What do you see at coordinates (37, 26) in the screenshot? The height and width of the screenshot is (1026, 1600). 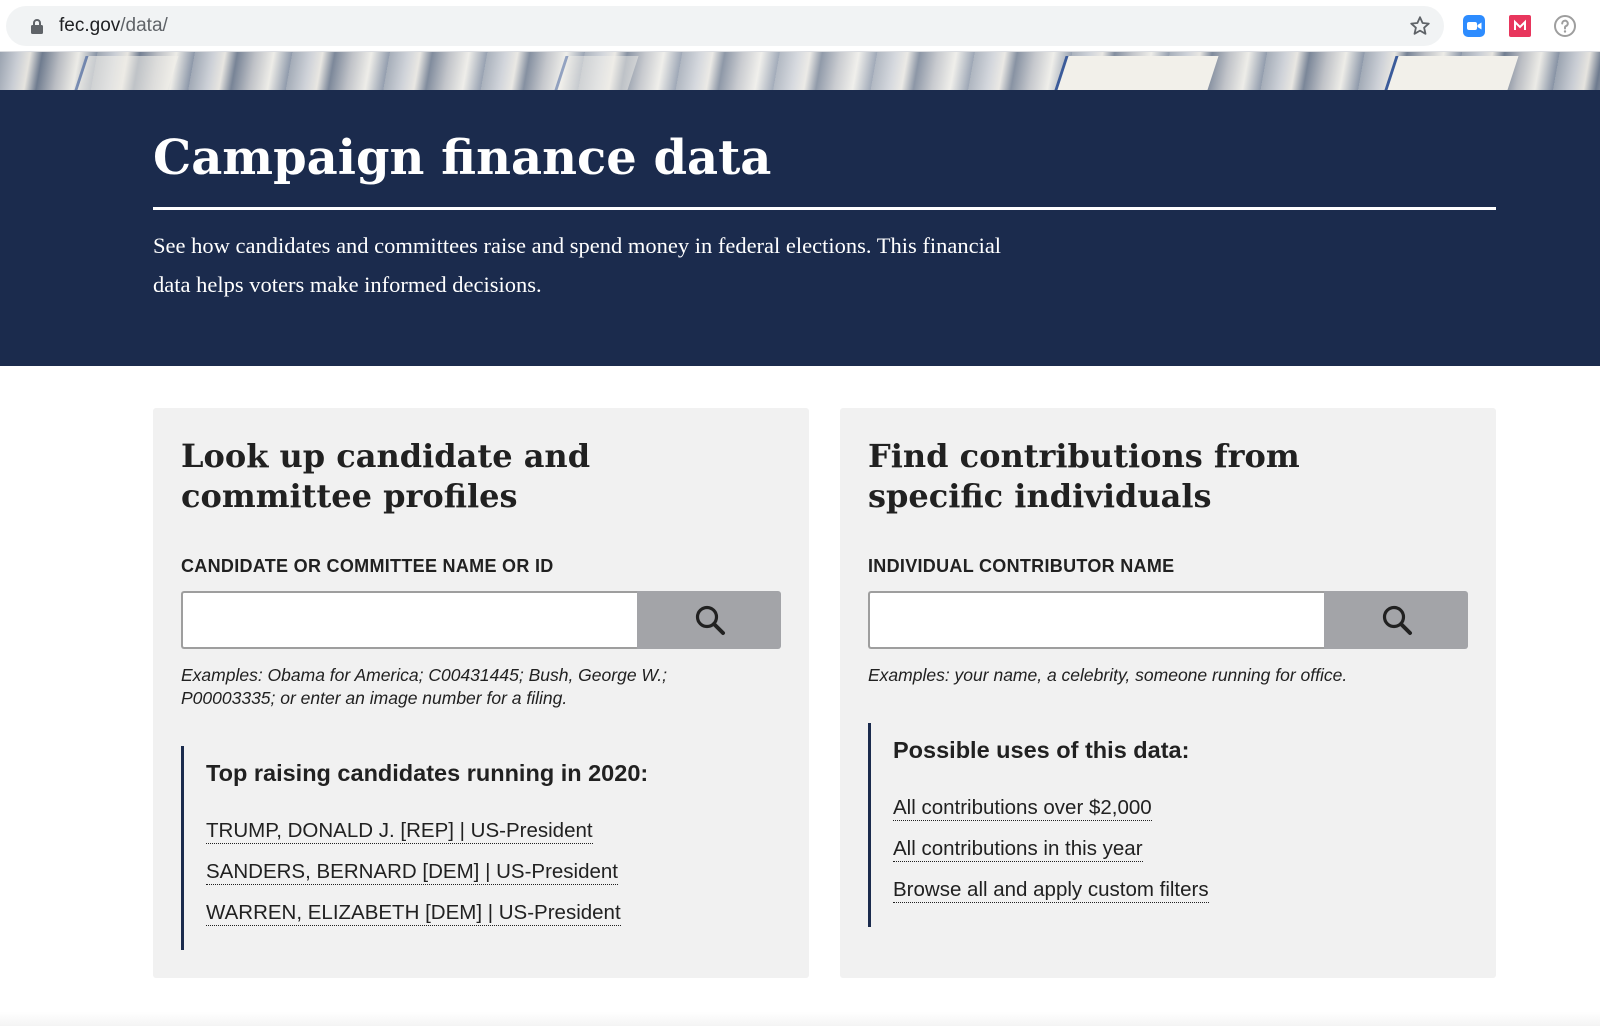 I see `lock-icon` at bounding box center [37, 26].